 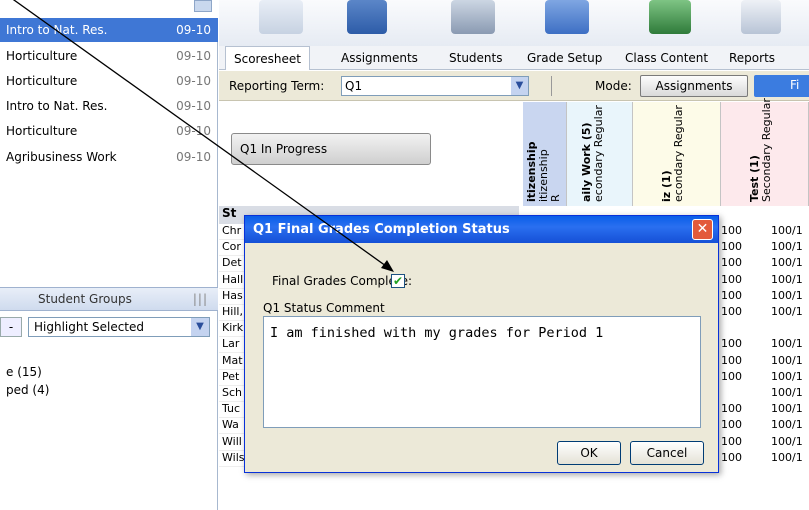 What do you see at coordinates (367, 17) in the screenshot?
I see `assignments-icon` at bounding box center [367, 17].